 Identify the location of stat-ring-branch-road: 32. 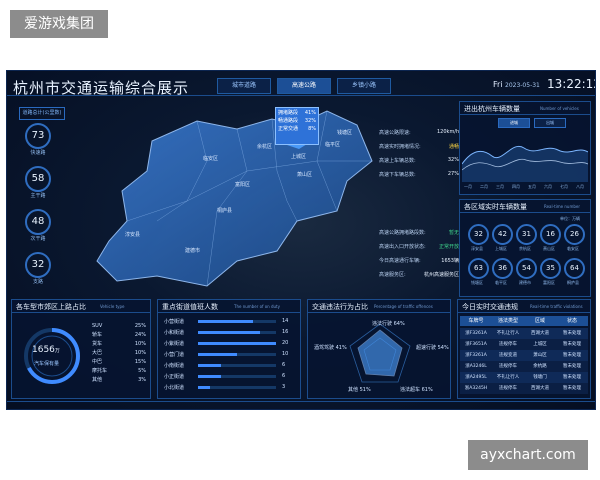
(38, 265).